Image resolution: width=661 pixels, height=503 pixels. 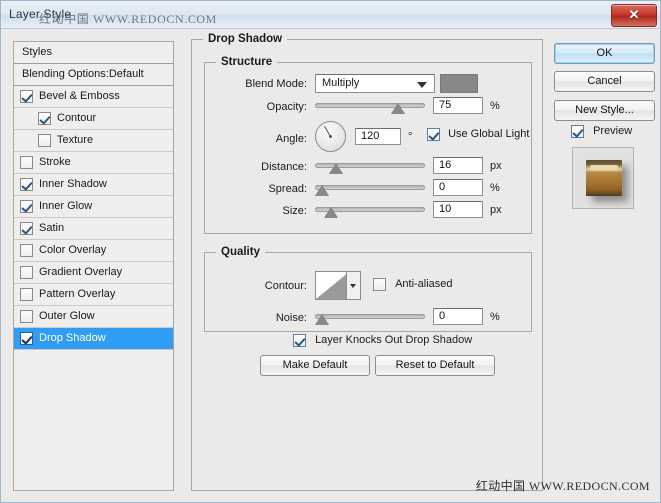 I want to click on close-icon: ✕, so click(x=634, y=14).